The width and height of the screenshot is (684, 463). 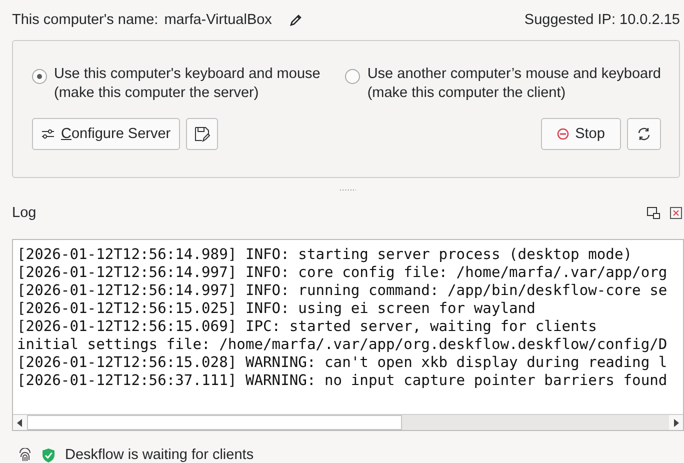 What do you see at coordinates (342, 273) in the screenshot?
I see `log-line: [2026-01-12T12:56:14.997] INFO: core config file: /home/marfa/.var/app/org` at bounding box center [342, 273].